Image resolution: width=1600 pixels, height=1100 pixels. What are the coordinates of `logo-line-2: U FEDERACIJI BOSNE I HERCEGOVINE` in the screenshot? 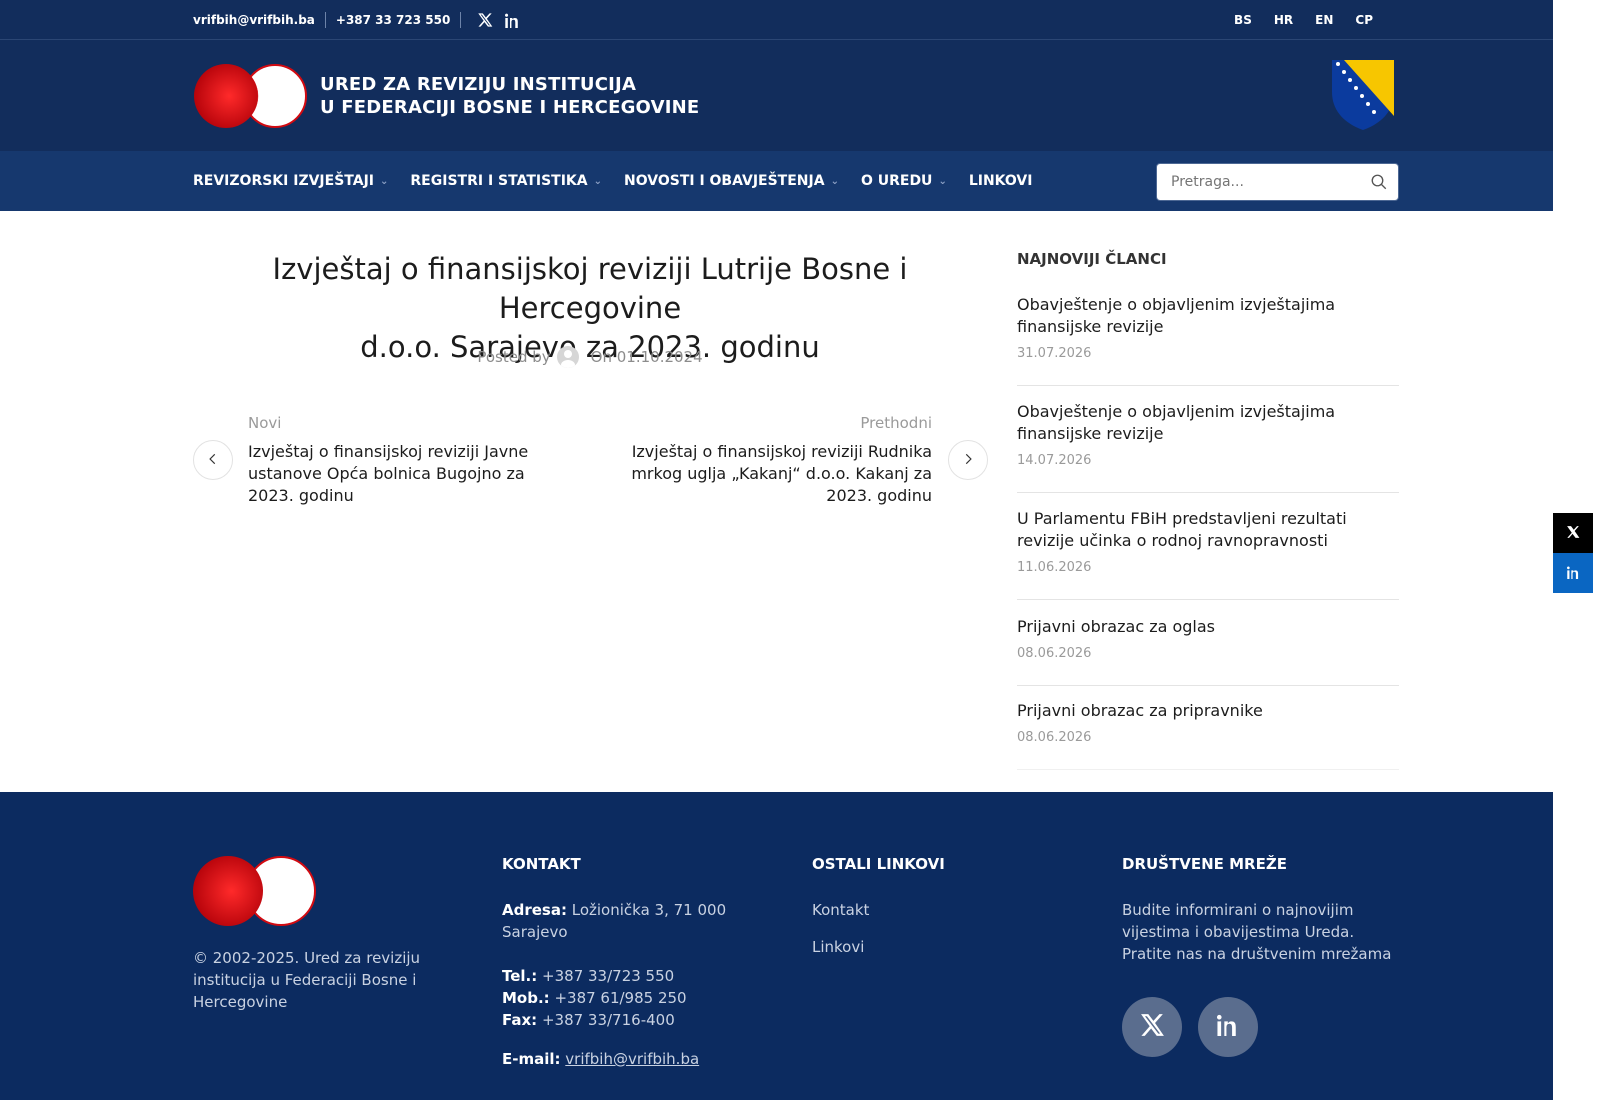 It's located at (510, 107).